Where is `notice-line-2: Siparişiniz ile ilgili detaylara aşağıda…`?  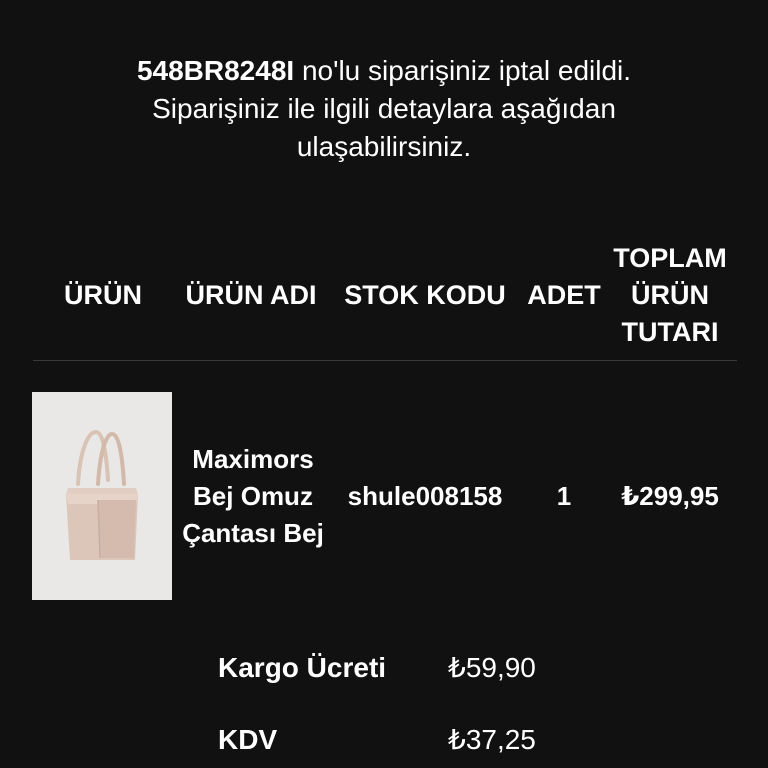 notice-line-2: Siparişiniz ile ilgili detaylara aşağıda… is located at coordinates (384, 108).